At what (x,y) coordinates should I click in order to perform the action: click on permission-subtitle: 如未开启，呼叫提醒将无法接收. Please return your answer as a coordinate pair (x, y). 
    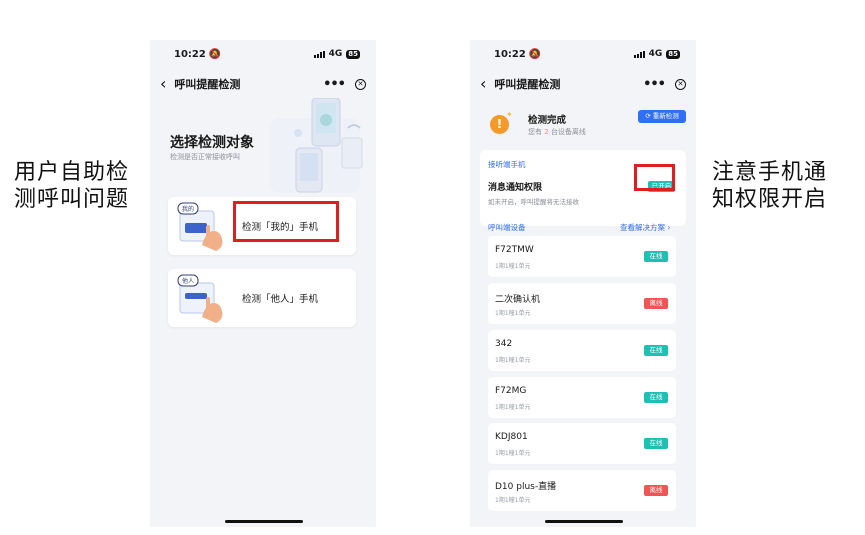
    Looking at the image, I should click on (533, 202).